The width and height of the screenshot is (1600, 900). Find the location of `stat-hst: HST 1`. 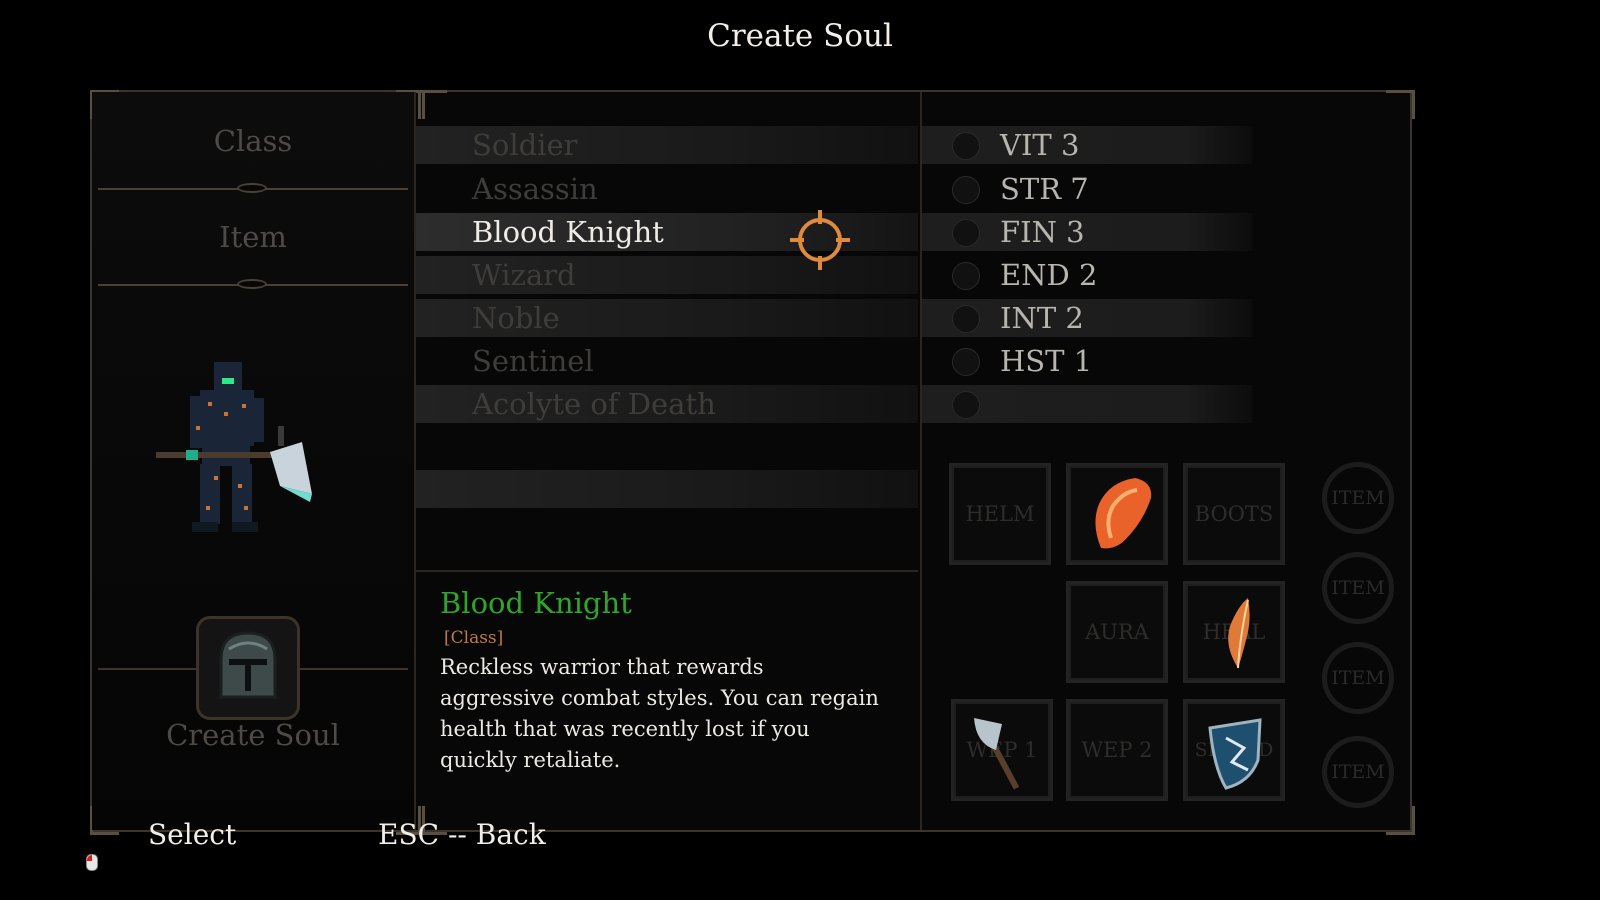

stat-hst: HST 1 is located at coordinates (1087, 361).